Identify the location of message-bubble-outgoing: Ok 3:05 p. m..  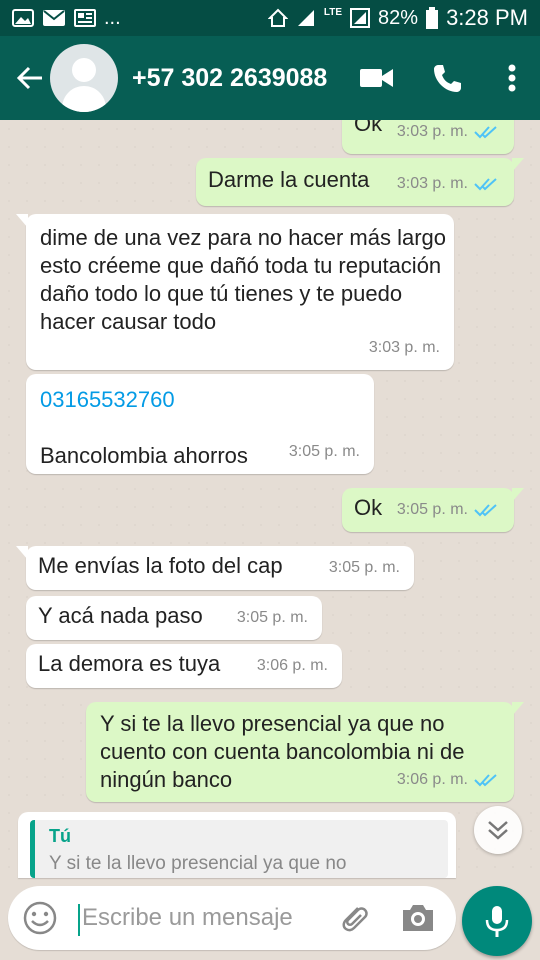
(433, 510).